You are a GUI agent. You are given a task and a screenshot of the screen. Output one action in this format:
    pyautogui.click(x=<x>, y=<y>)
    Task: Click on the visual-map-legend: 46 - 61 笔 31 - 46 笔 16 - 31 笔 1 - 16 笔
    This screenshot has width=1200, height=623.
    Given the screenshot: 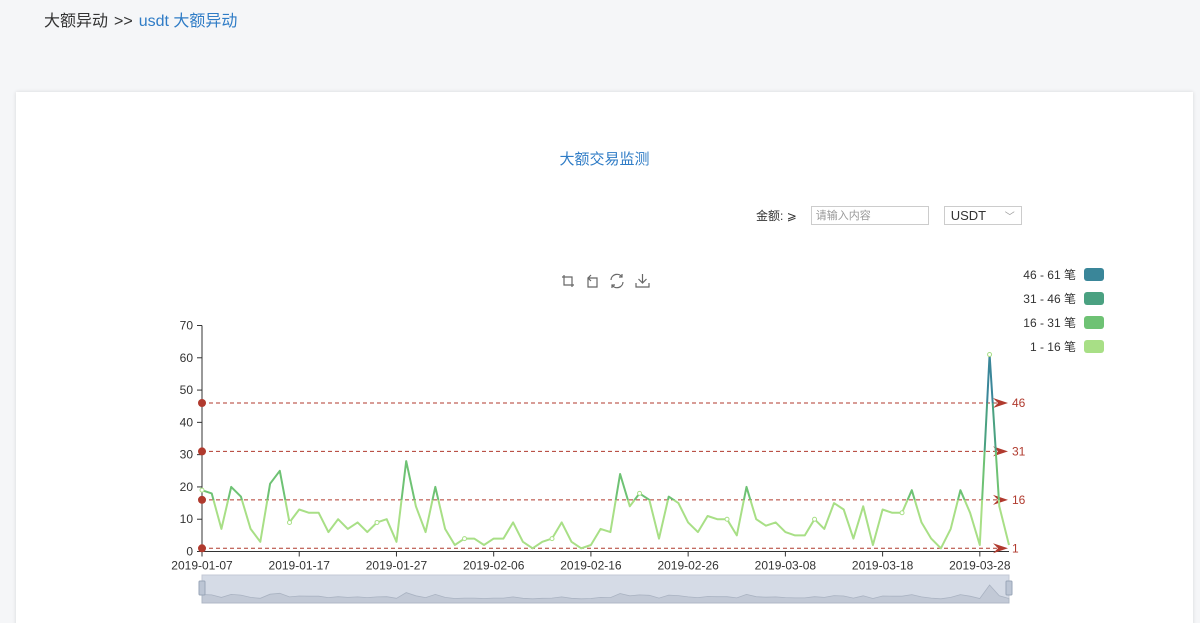 What is the action you would take?
    pyautogui.click(x=1058, y=314)
    